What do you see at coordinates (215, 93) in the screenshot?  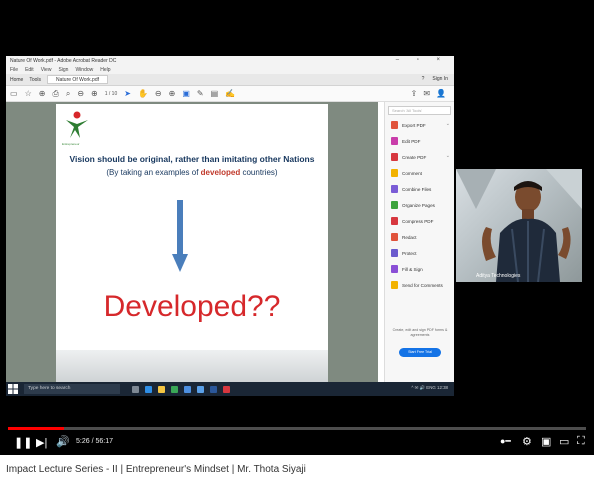 I see `highlight-icon: ▤` at bounding box center [215, 93].